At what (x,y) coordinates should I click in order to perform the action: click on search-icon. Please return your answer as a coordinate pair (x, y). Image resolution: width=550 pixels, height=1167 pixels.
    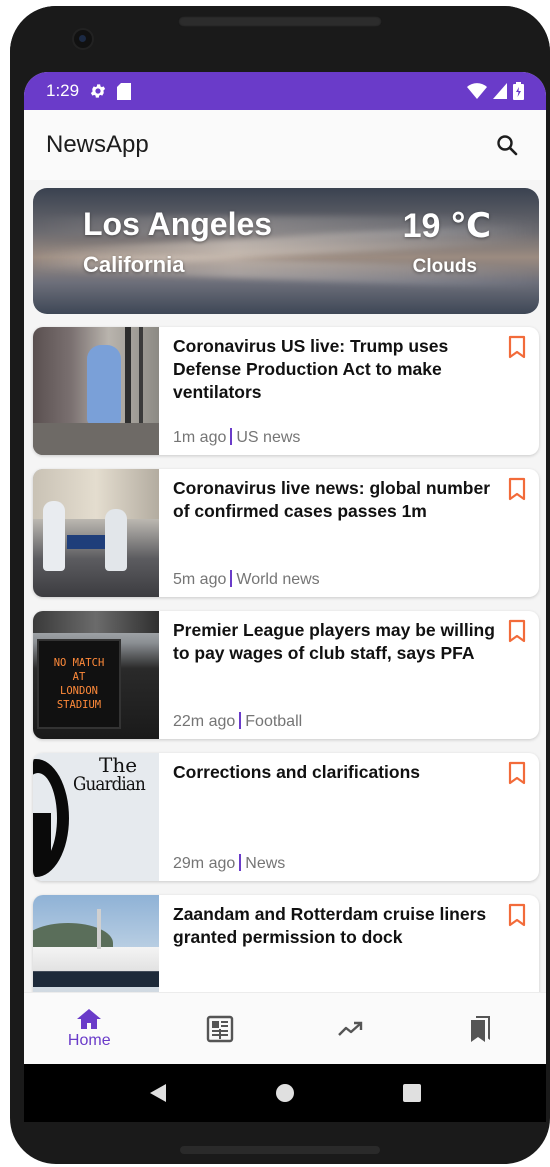
    Looking at the image, I should click on (507, 145).